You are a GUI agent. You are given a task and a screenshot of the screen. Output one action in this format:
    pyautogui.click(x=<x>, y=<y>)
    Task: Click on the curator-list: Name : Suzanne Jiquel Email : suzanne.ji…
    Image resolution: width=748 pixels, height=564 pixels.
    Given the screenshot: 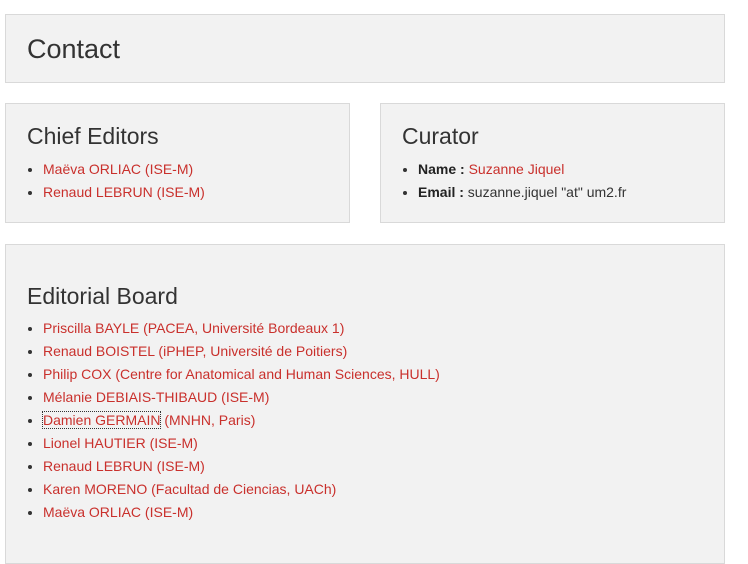 What is the action you would take?
    pyautogui.click(x=514, y=181)
    